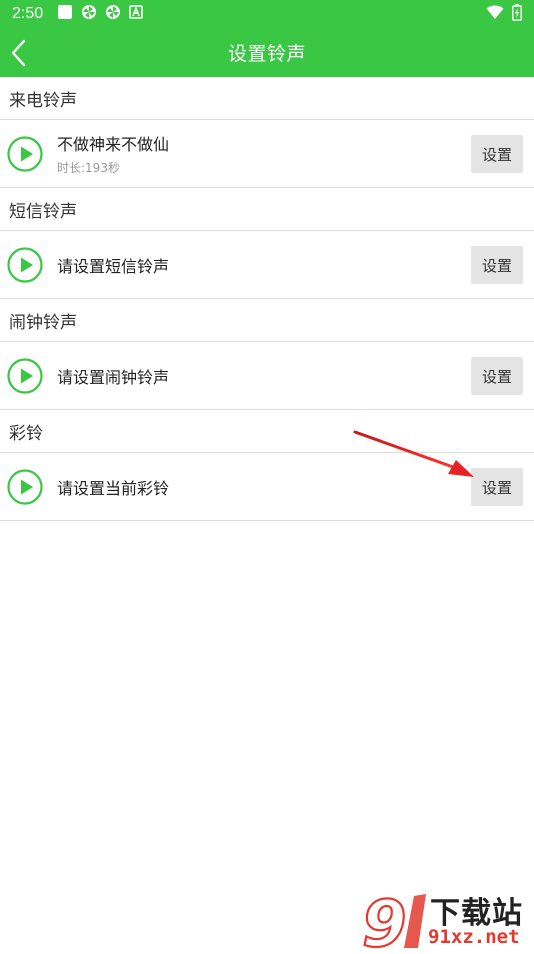  What do you see at coordinates (267, 487) in the screenshot?
I see `list-item: 请设置当前彩铃 设置` at bounding box center [267, 487].